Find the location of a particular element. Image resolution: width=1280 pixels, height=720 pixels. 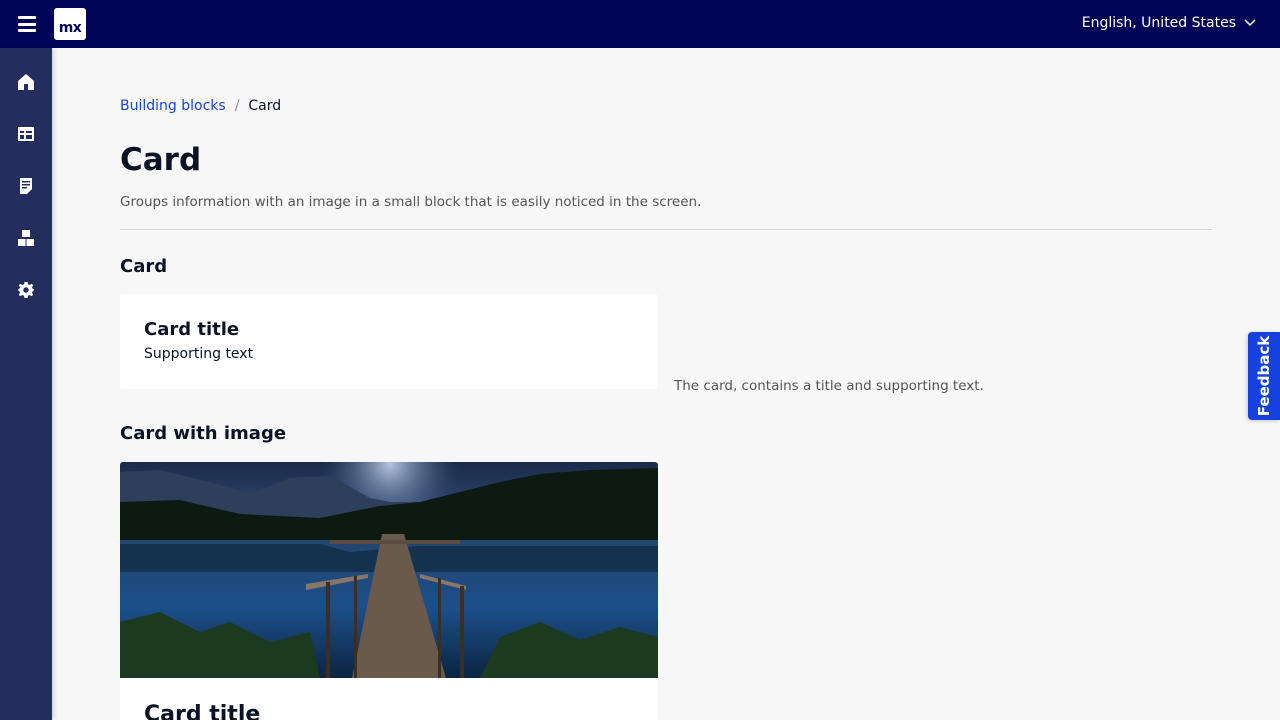

breadcrumb-link-building-blocks: Building blocks is located at coordinates (173, 106).